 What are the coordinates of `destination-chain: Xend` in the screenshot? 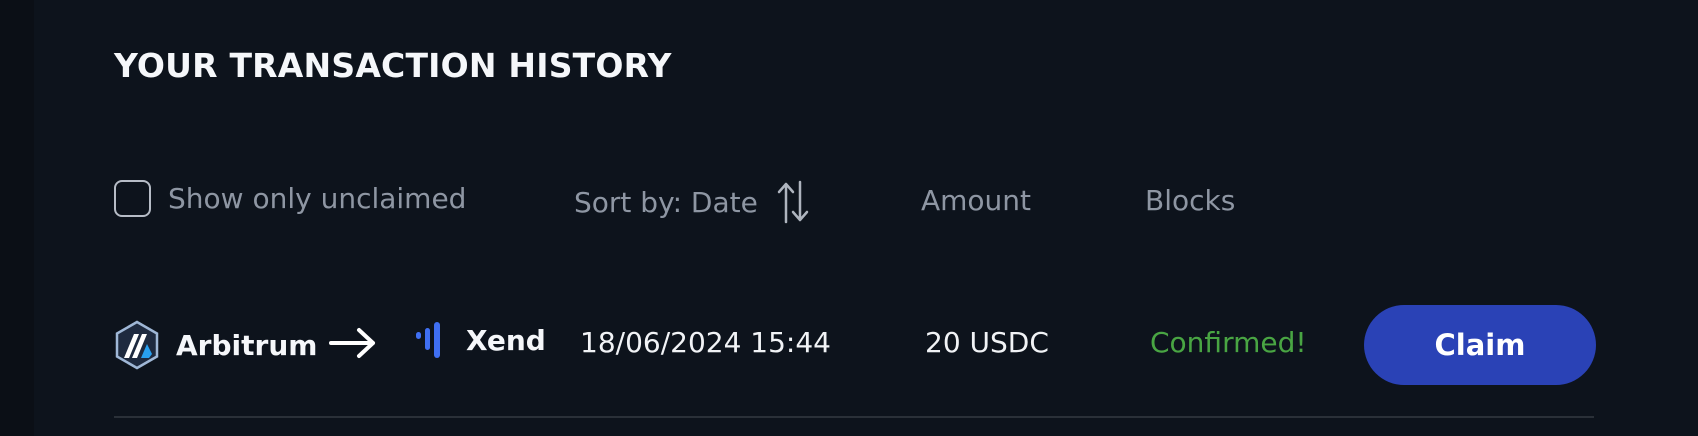 It's located at (480, 340).